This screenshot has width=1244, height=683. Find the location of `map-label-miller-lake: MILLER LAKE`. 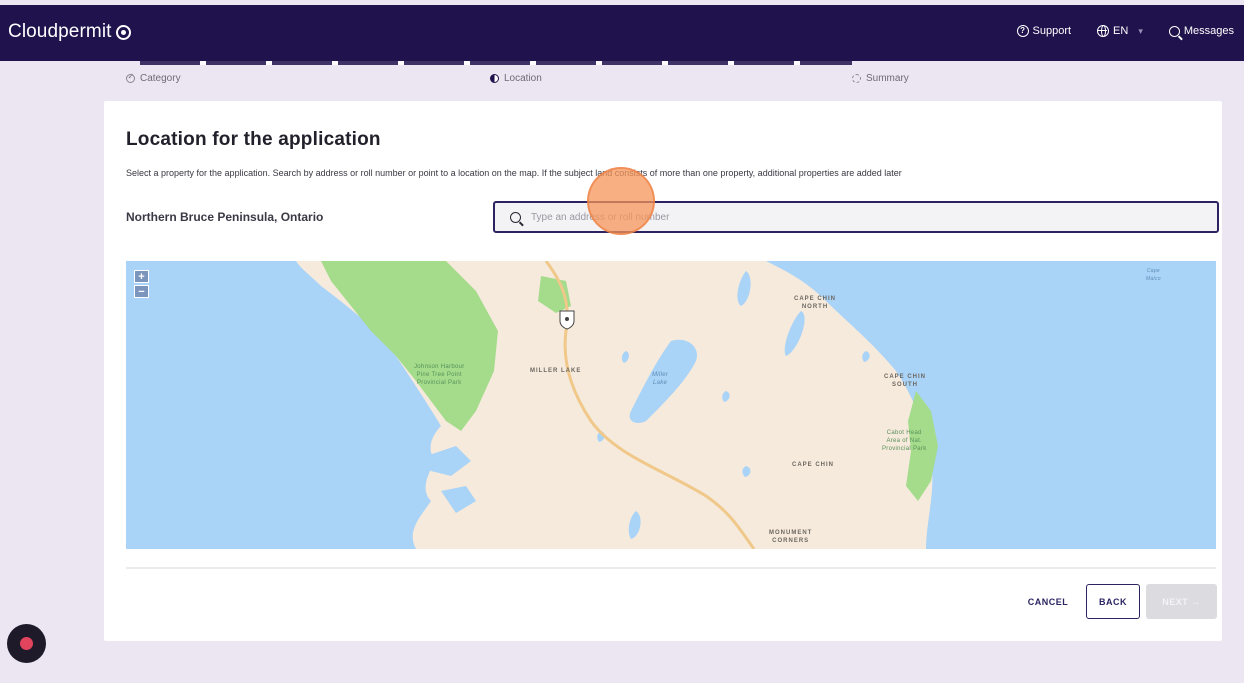

map-label-miller-lake: MILLER LAKE is located at coordinates (556, 371).